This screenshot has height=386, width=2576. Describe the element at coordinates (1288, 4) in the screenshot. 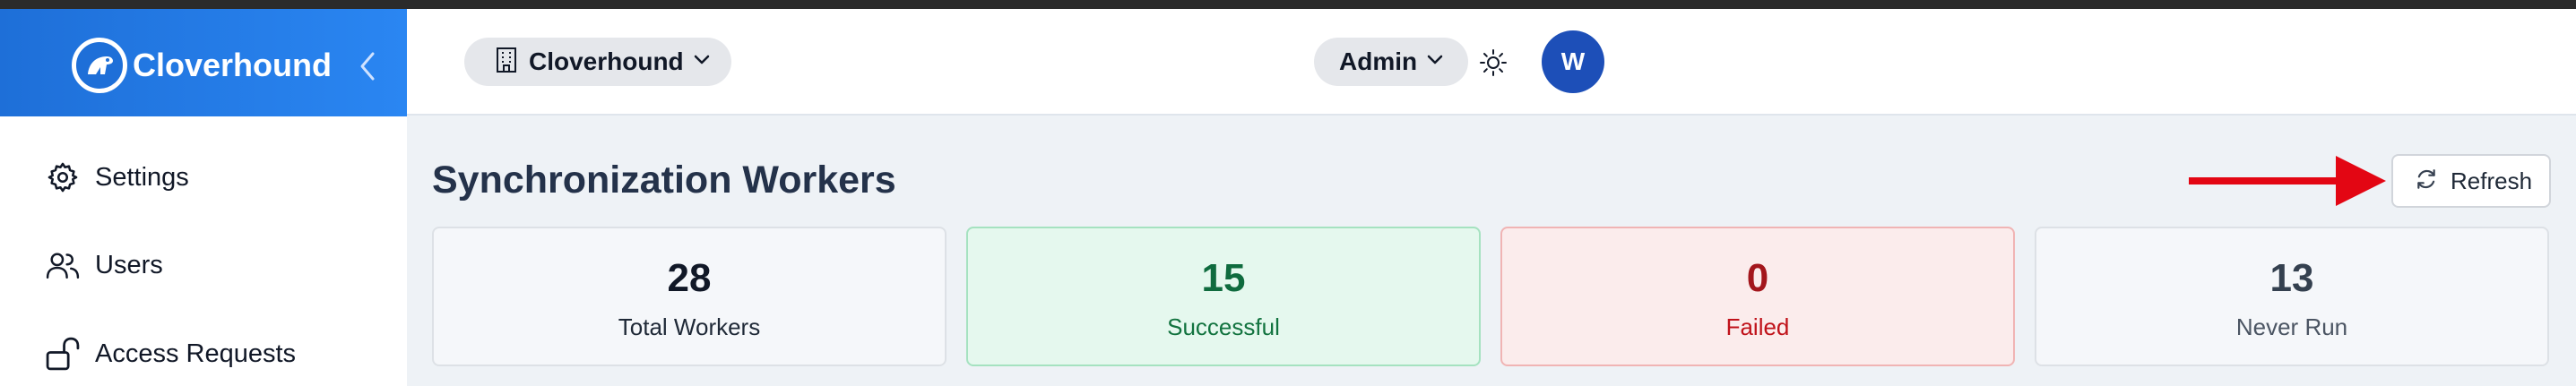

I see `window-top-strip` at that location.